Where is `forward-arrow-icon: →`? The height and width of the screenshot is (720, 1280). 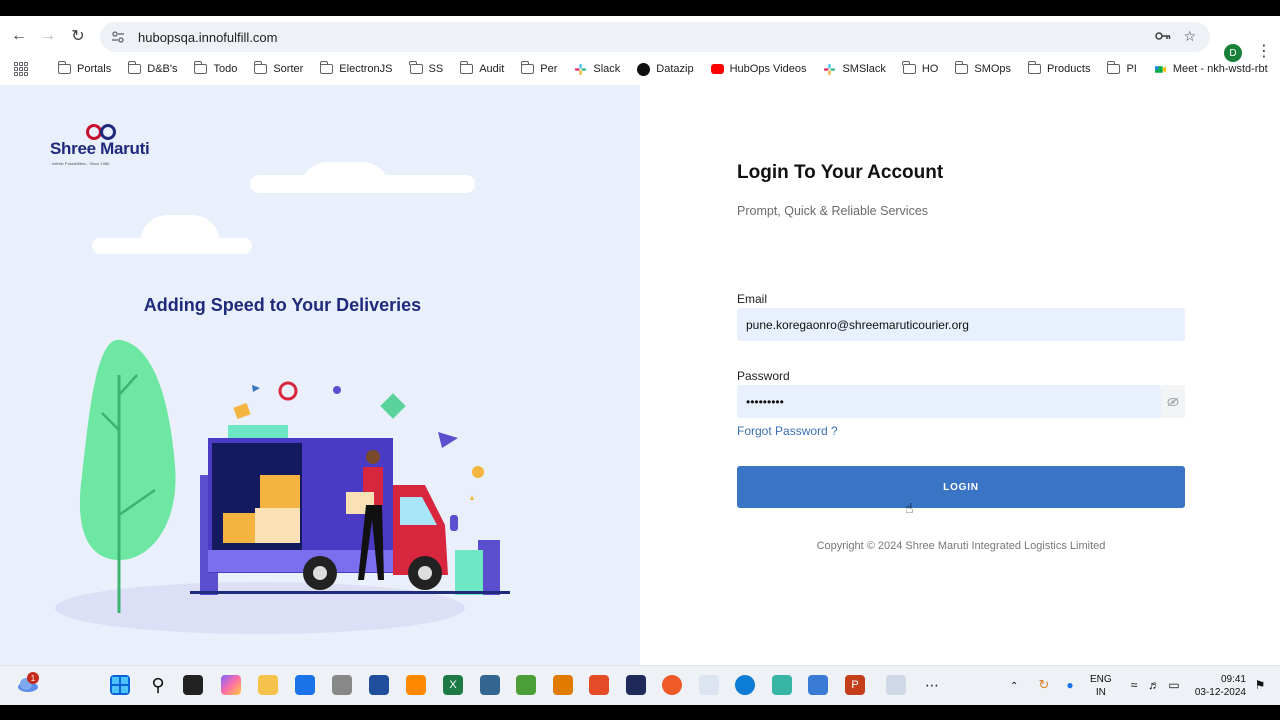 forward-arrow-icon: → is located at coordinates (48, 36).